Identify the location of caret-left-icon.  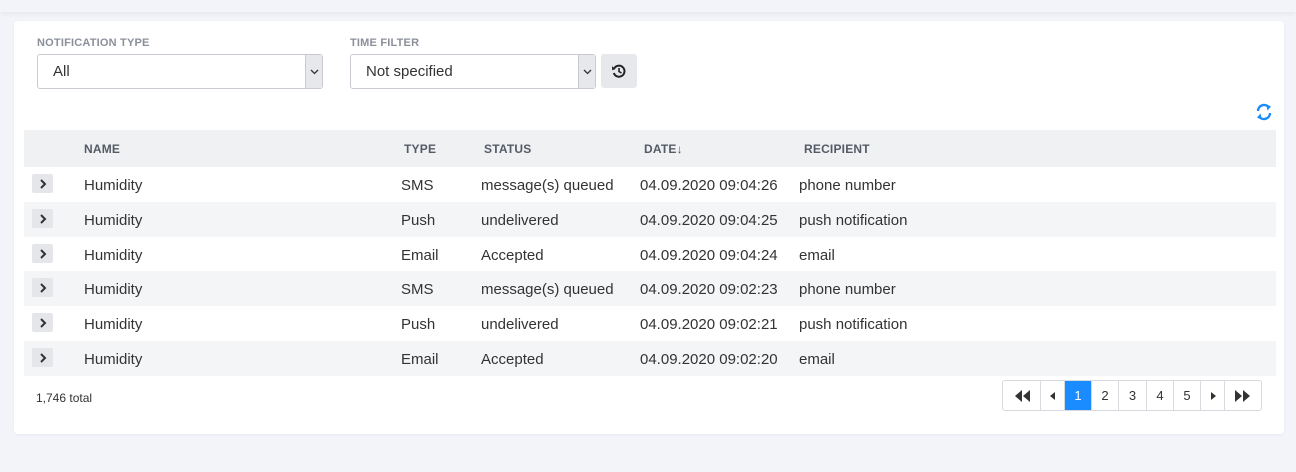
(1052, 395).